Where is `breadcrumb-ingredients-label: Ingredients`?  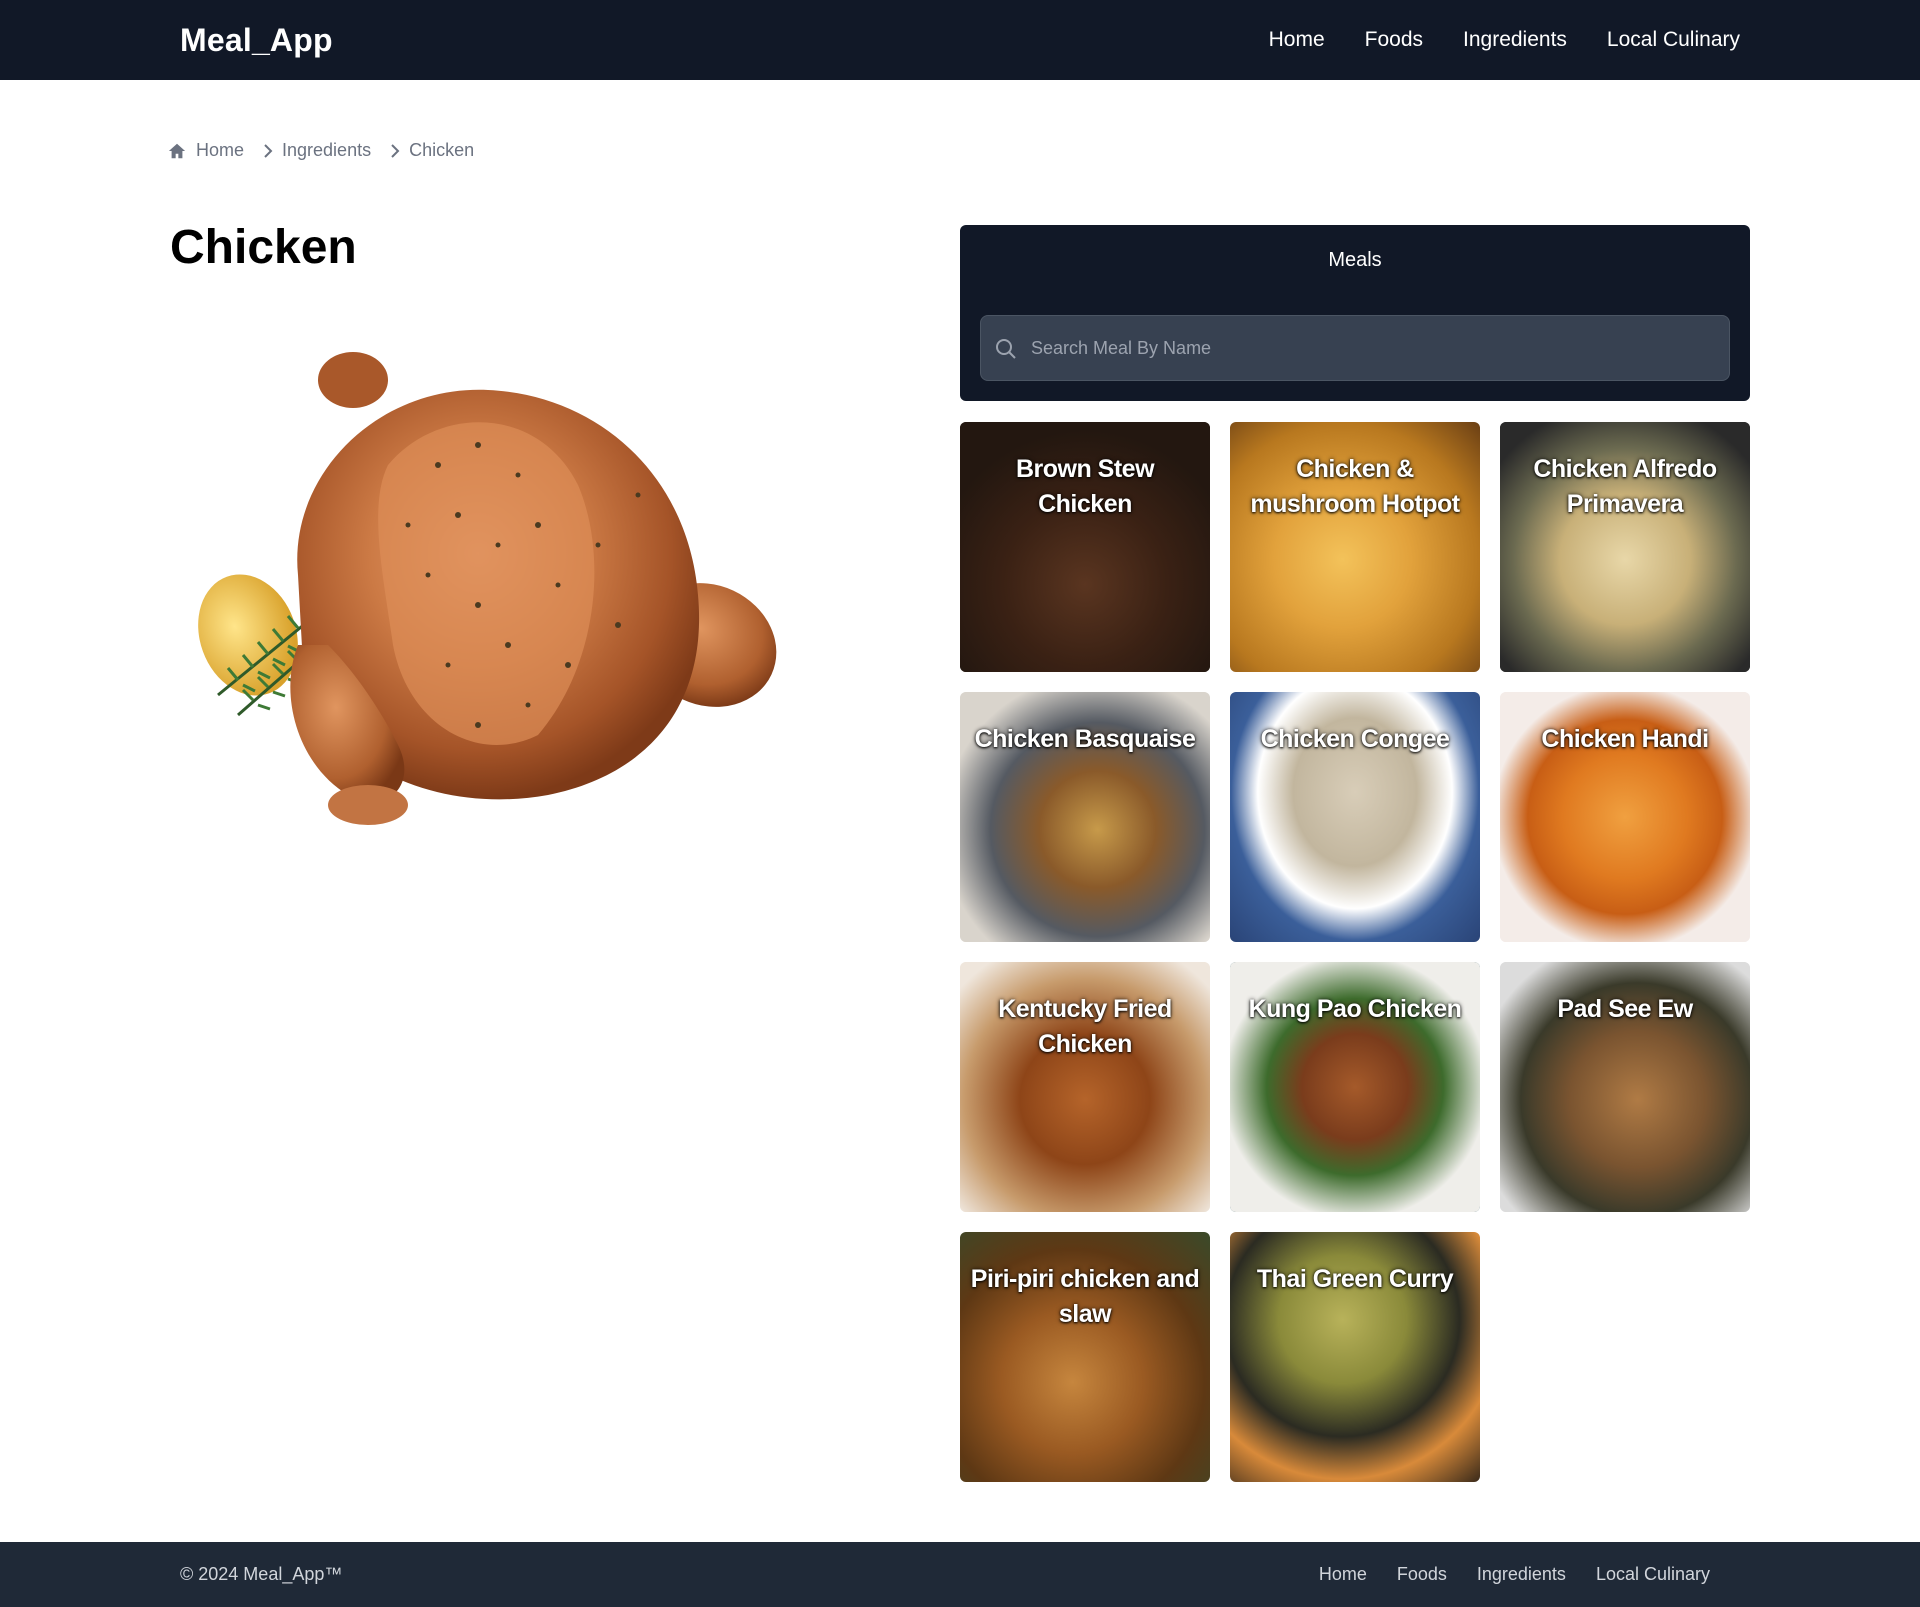 breadcrumb-ingredients-label: Ingredients is located at coordinates (327, 150).